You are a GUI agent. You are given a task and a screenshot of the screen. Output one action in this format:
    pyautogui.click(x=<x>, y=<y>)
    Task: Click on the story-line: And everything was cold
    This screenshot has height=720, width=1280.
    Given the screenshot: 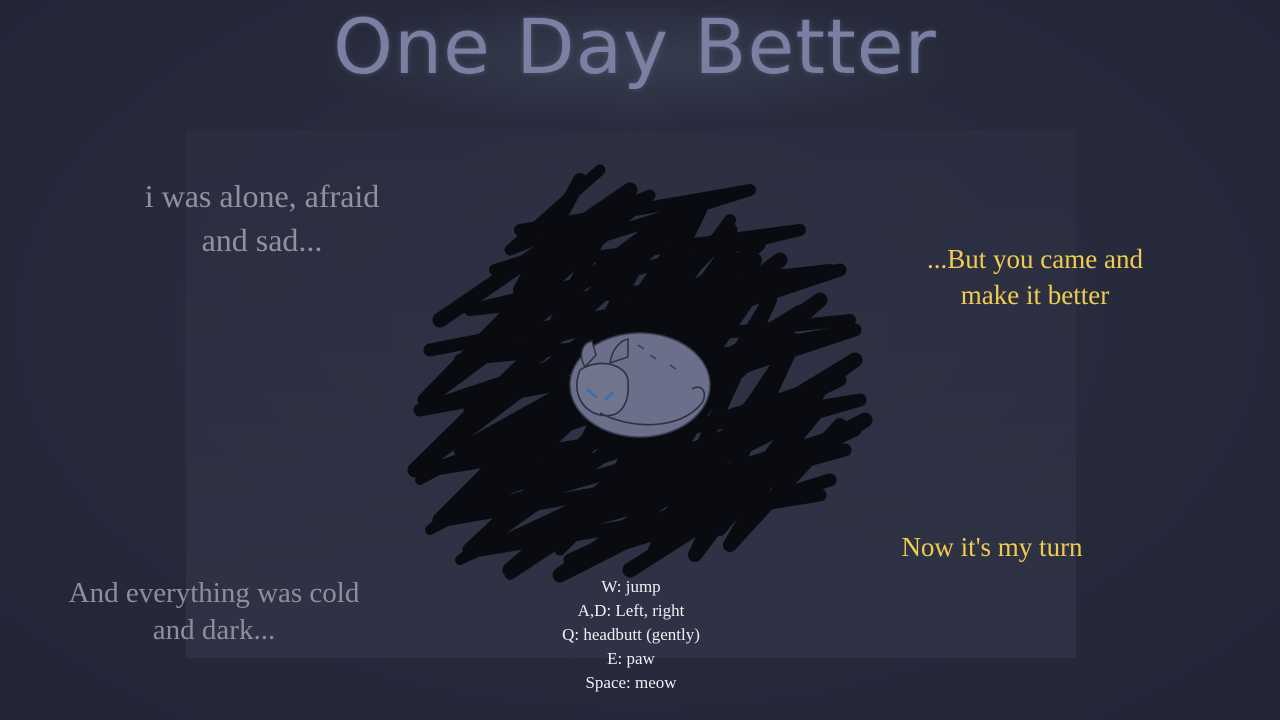 What is the action you would take?
    pyautogui.click(x=214, y=593)
    